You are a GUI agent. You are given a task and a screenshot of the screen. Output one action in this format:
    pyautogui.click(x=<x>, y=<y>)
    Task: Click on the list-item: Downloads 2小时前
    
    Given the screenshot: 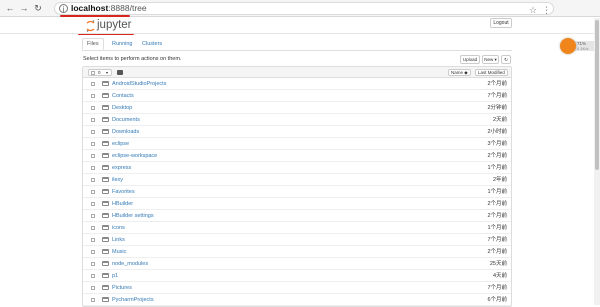 What is the action you would take?
    pyautogui.click(x=297, y=132)
    